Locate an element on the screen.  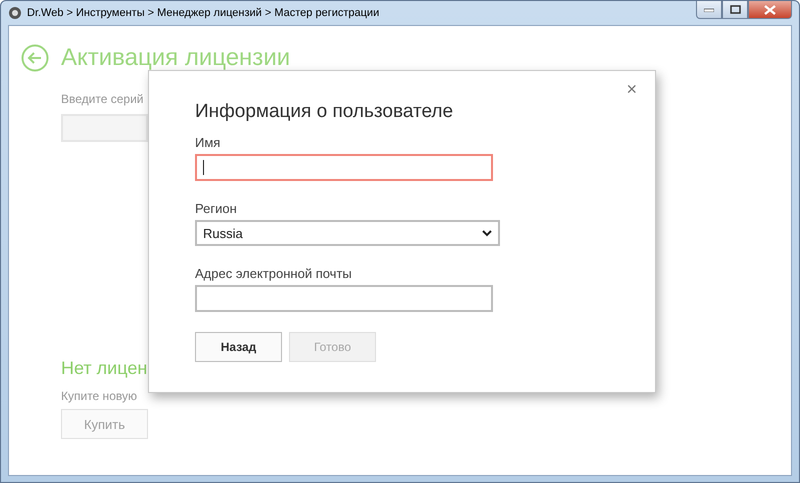
app-icon is located at coordinates (15, 13).